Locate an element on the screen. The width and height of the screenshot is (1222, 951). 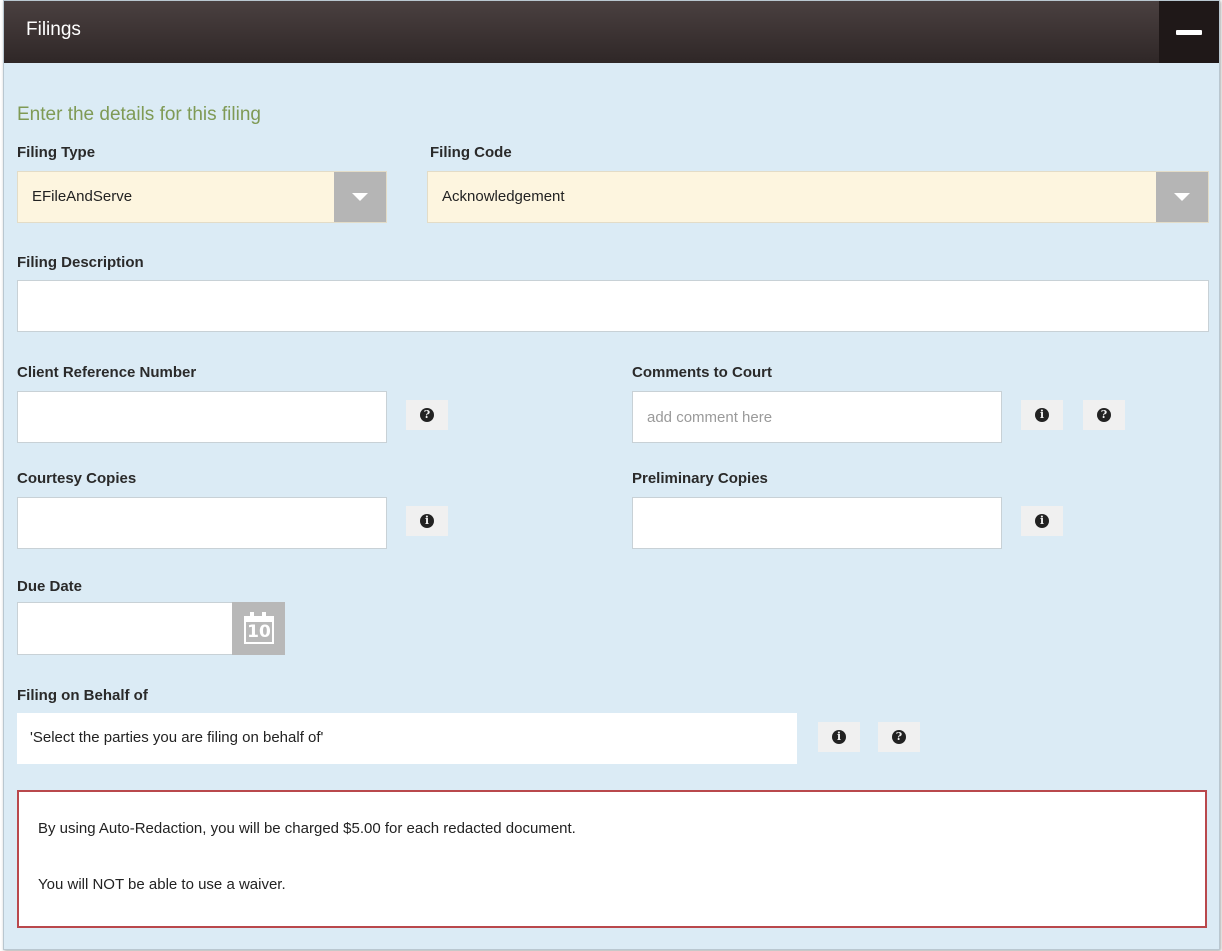
preliminary-copies-info-button: i is located at coordinates (1042, 521).